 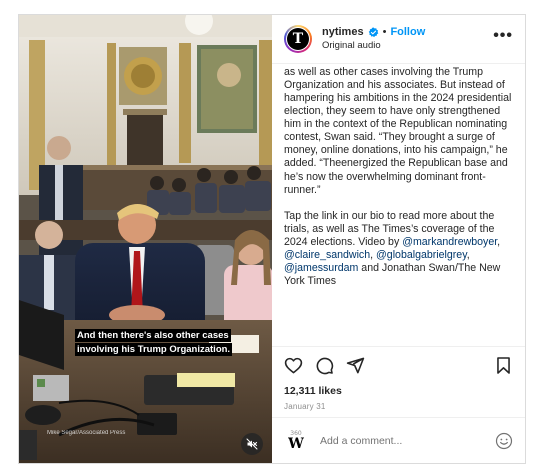 I want to click on mute-button, so click(x=252, y=444).